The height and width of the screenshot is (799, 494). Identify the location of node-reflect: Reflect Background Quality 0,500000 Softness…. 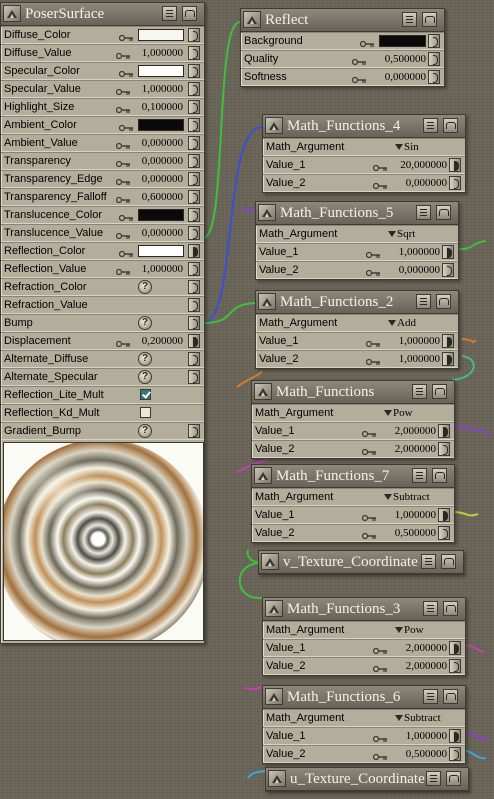
(342, 47).